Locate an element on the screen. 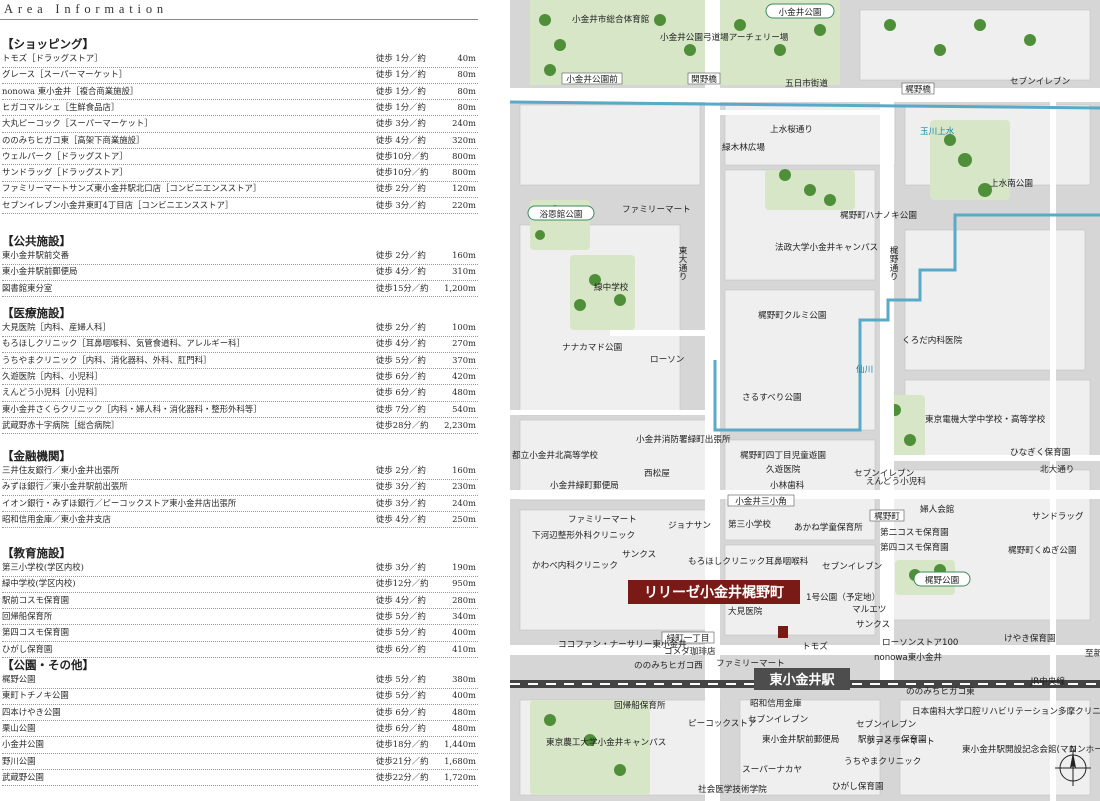 The image size is (1100, 801). page-title: Area Information is located at coordinates (86, 9).